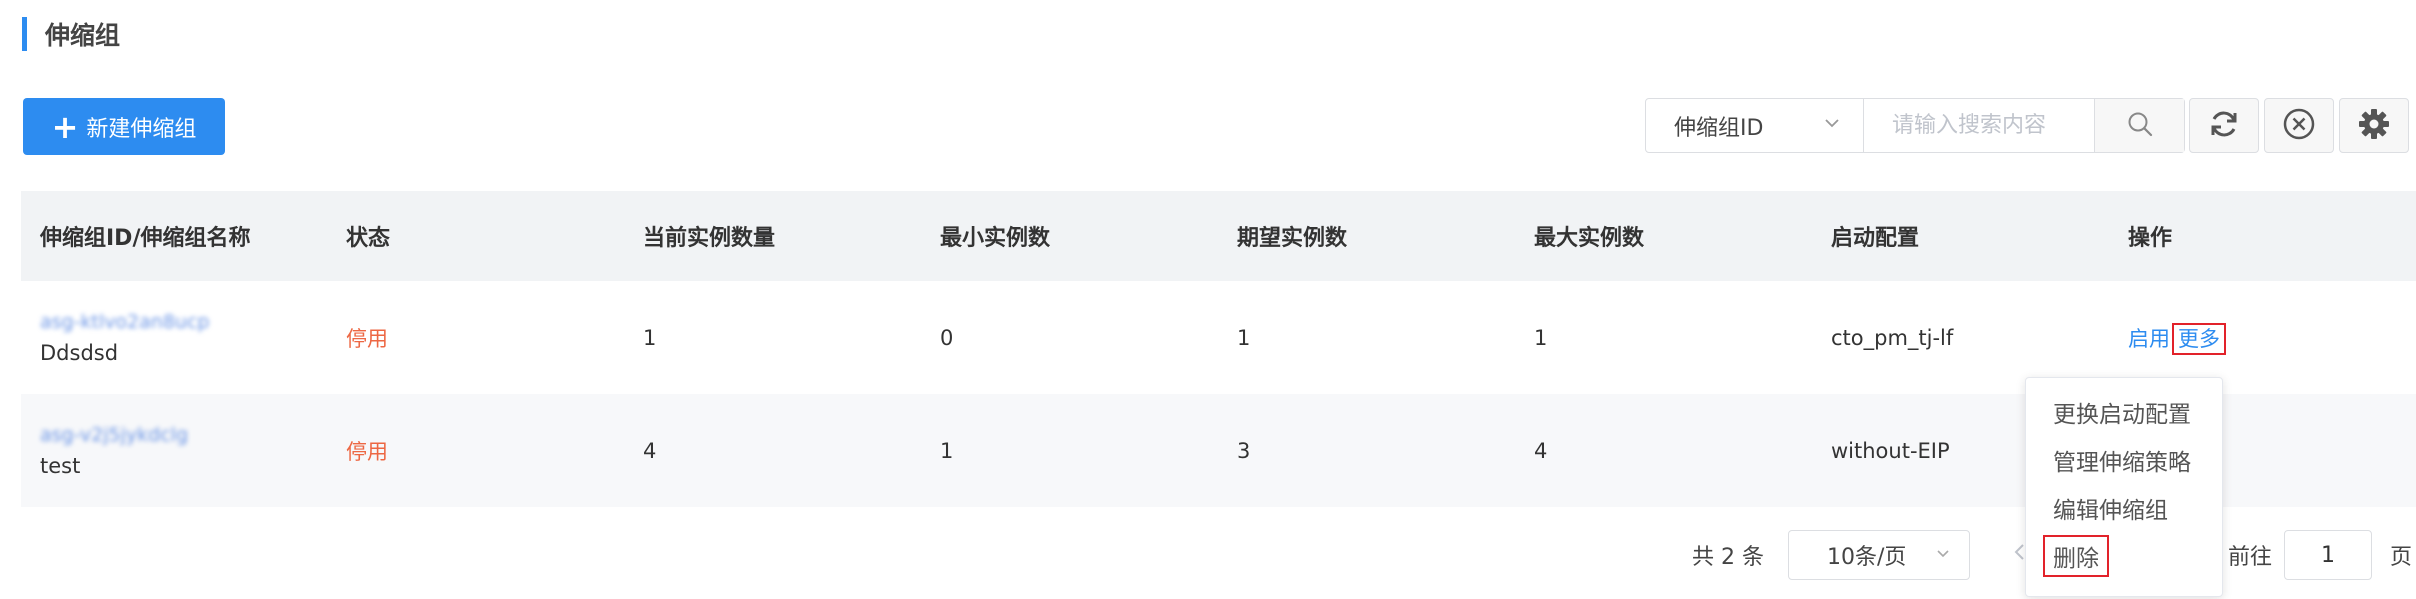  What do you see at coordinates (2149, 339) in the screenshot?
I see `enable-link: 启用` at bounding box center [2149, 339].